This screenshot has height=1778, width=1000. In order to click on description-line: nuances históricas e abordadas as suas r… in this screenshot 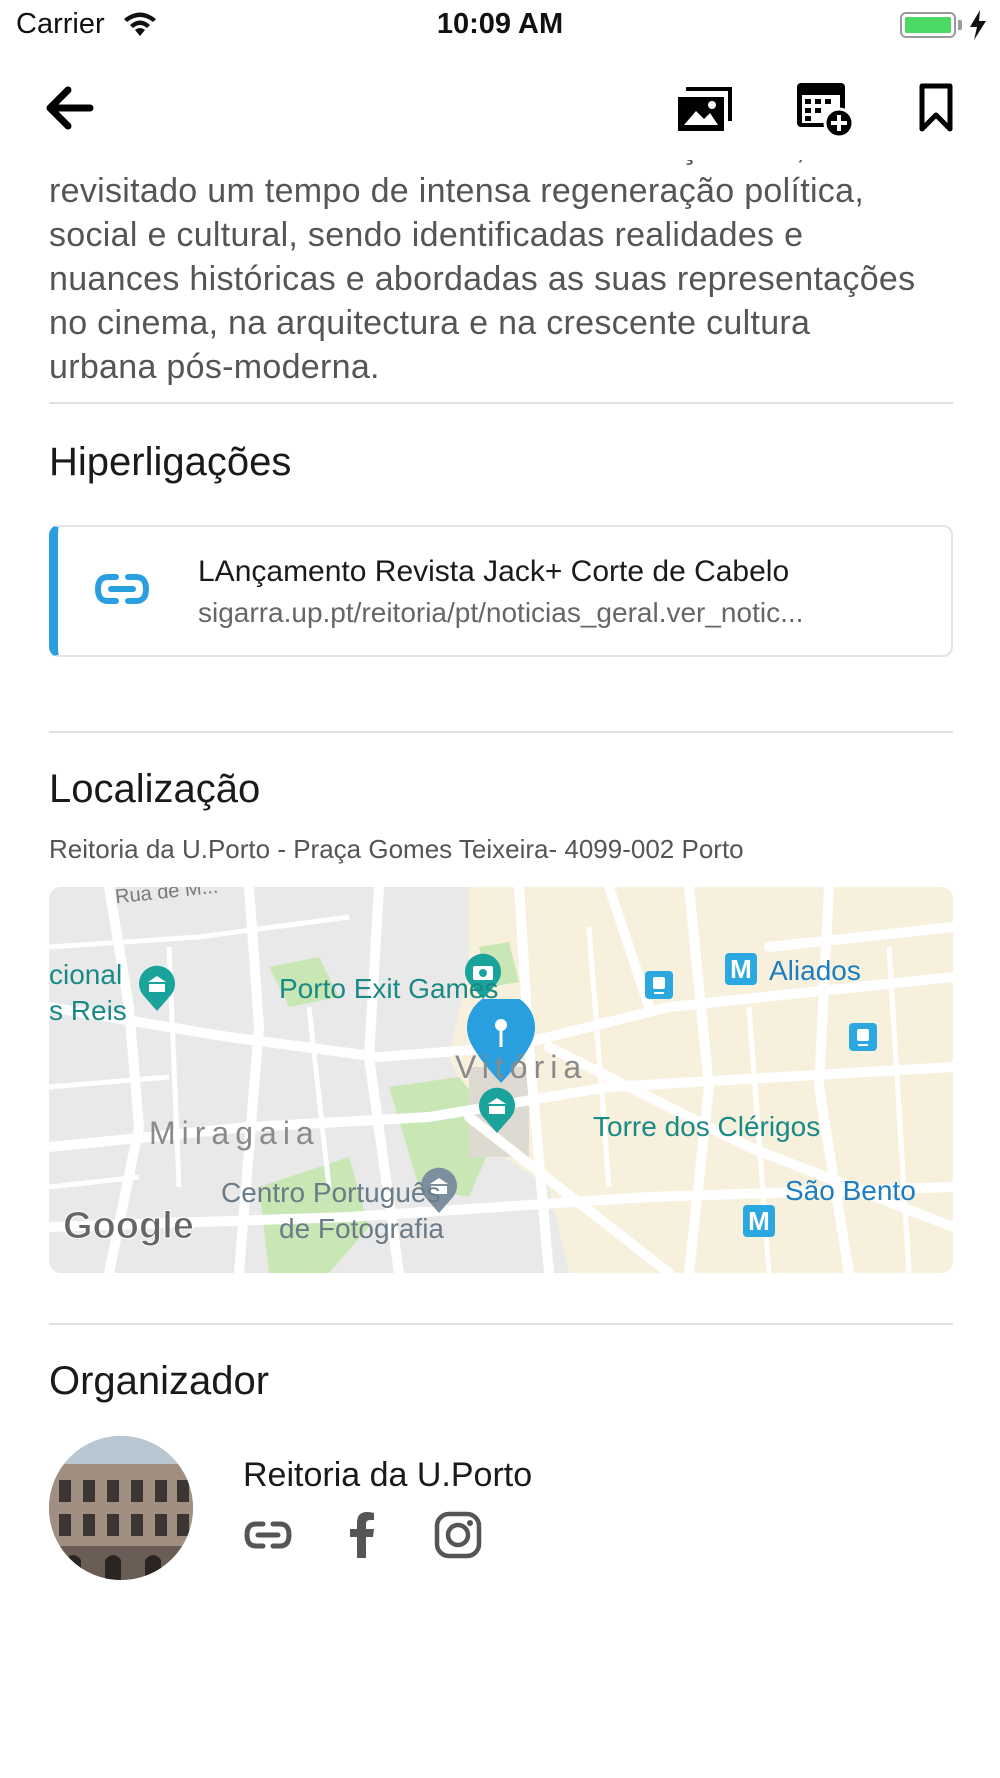, I will do `click(482, 279)`.